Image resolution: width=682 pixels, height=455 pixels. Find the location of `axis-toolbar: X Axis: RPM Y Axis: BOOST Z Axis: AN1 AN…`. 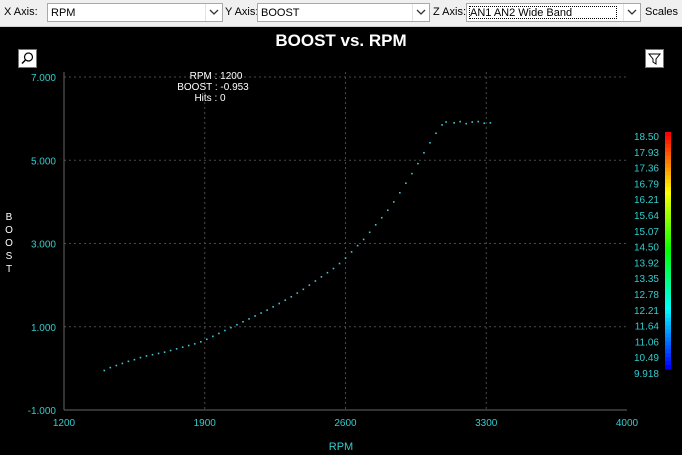

axis-toolbar: X Axis: RPM Y Axis: BOOST Z Axis: AN1 AN… is located at coordinates (341, 13).